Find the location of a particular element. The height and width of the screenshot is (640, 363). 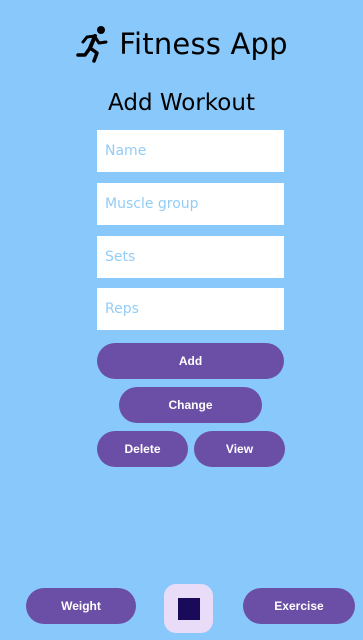

muscle-group-field is located at coordinates (190, 204).